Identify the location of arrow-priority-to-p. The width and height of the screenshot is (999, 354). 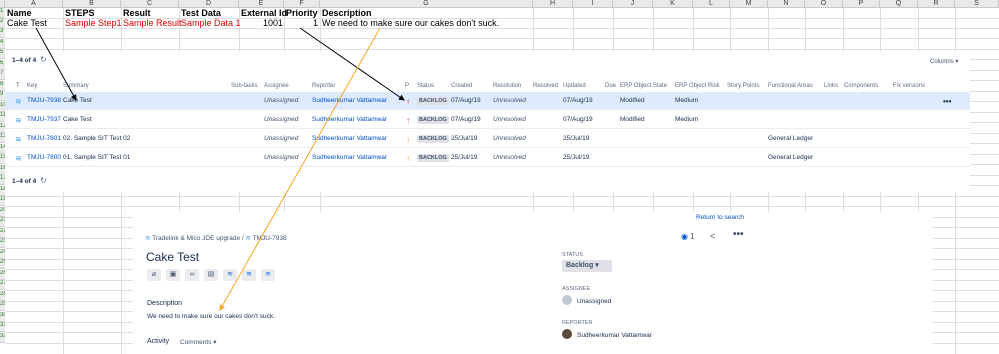
(352, 64).